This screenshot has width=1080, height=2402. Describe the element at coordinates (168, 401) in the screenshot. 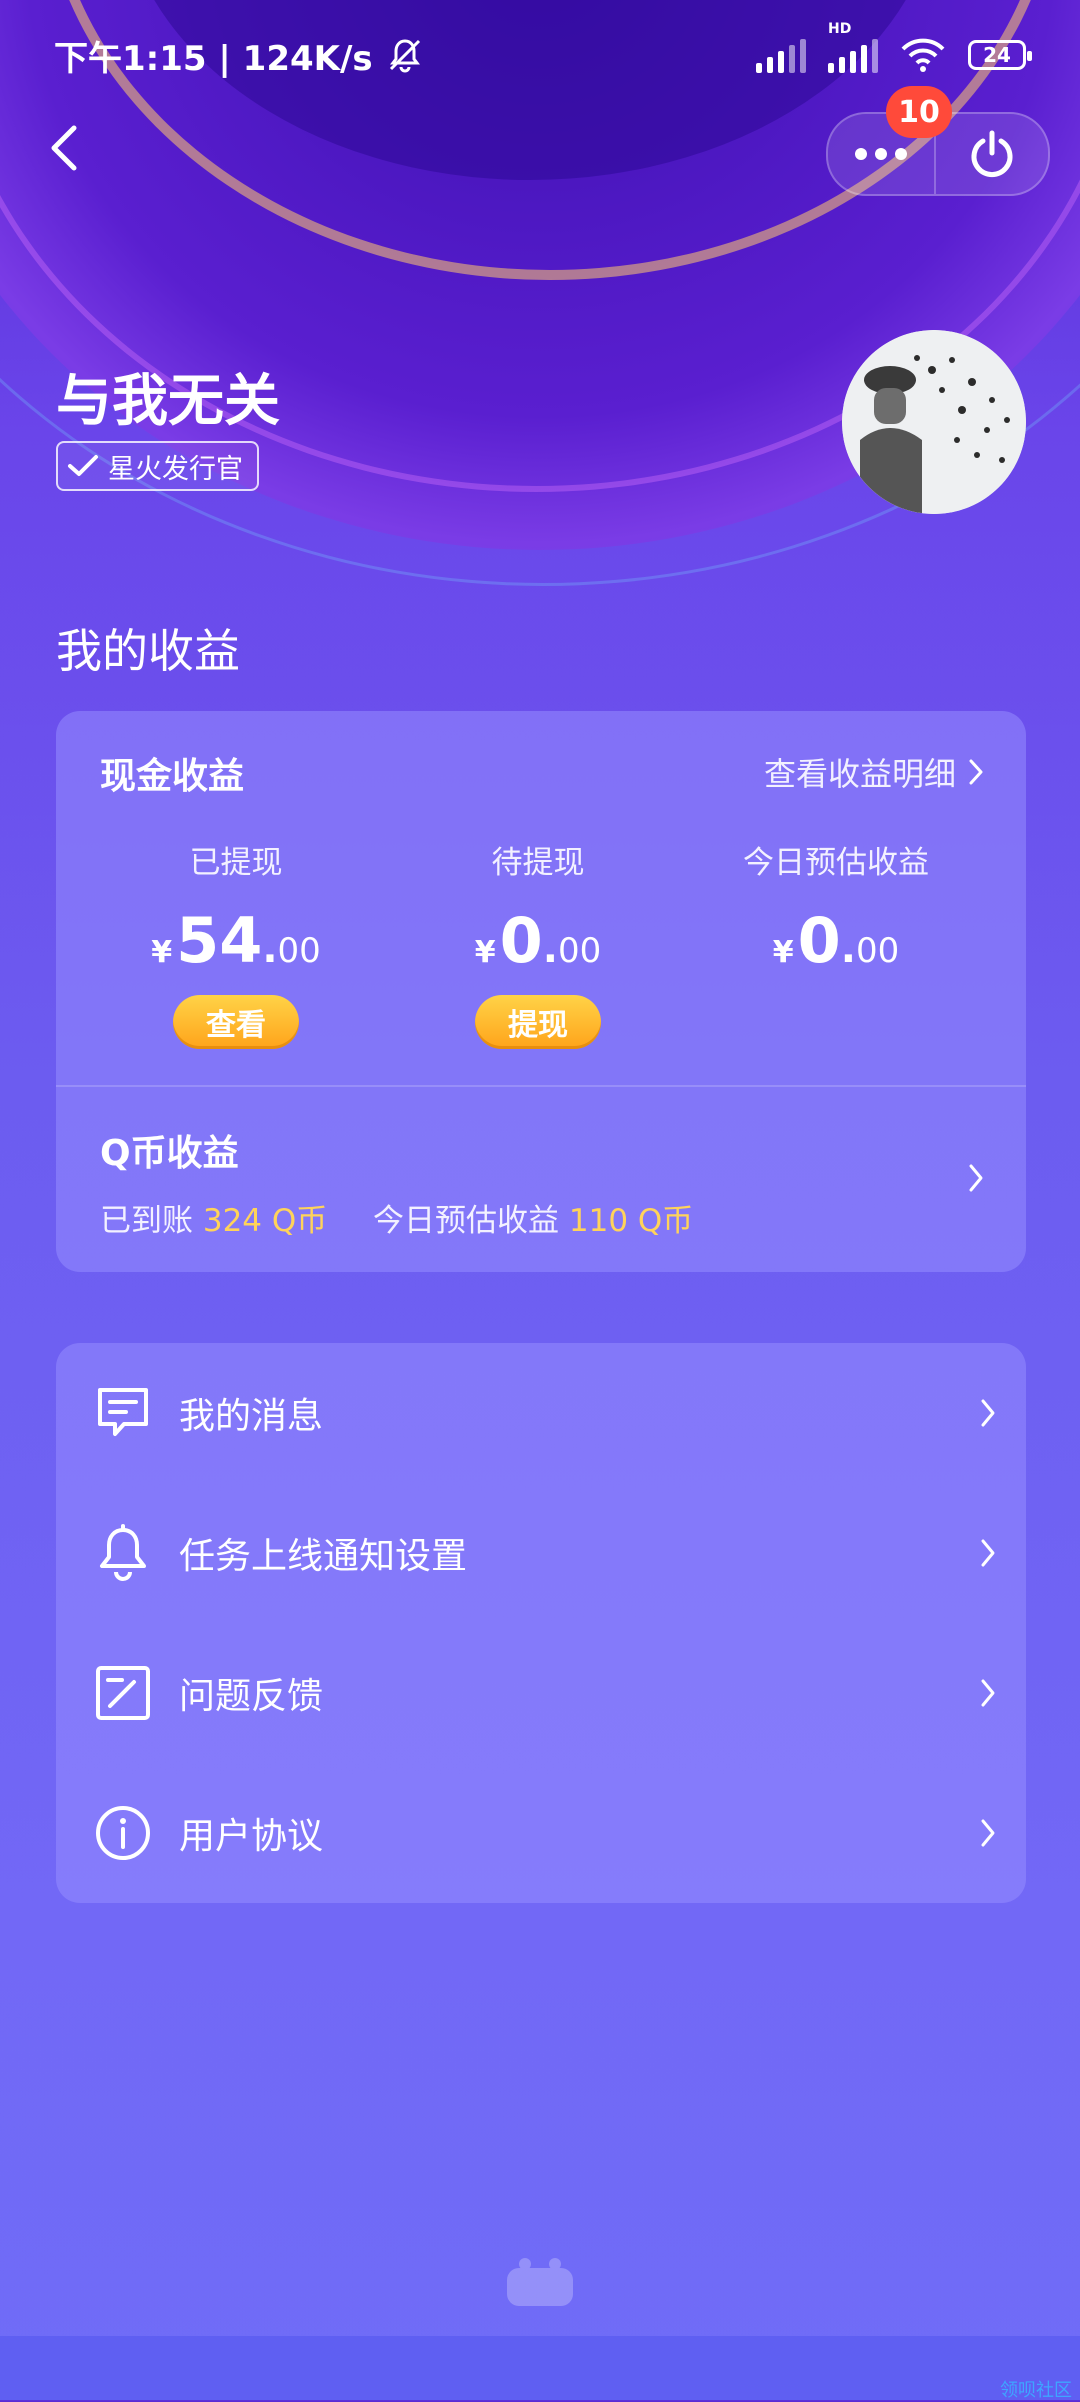

I see `username: 与我无关` at that location.